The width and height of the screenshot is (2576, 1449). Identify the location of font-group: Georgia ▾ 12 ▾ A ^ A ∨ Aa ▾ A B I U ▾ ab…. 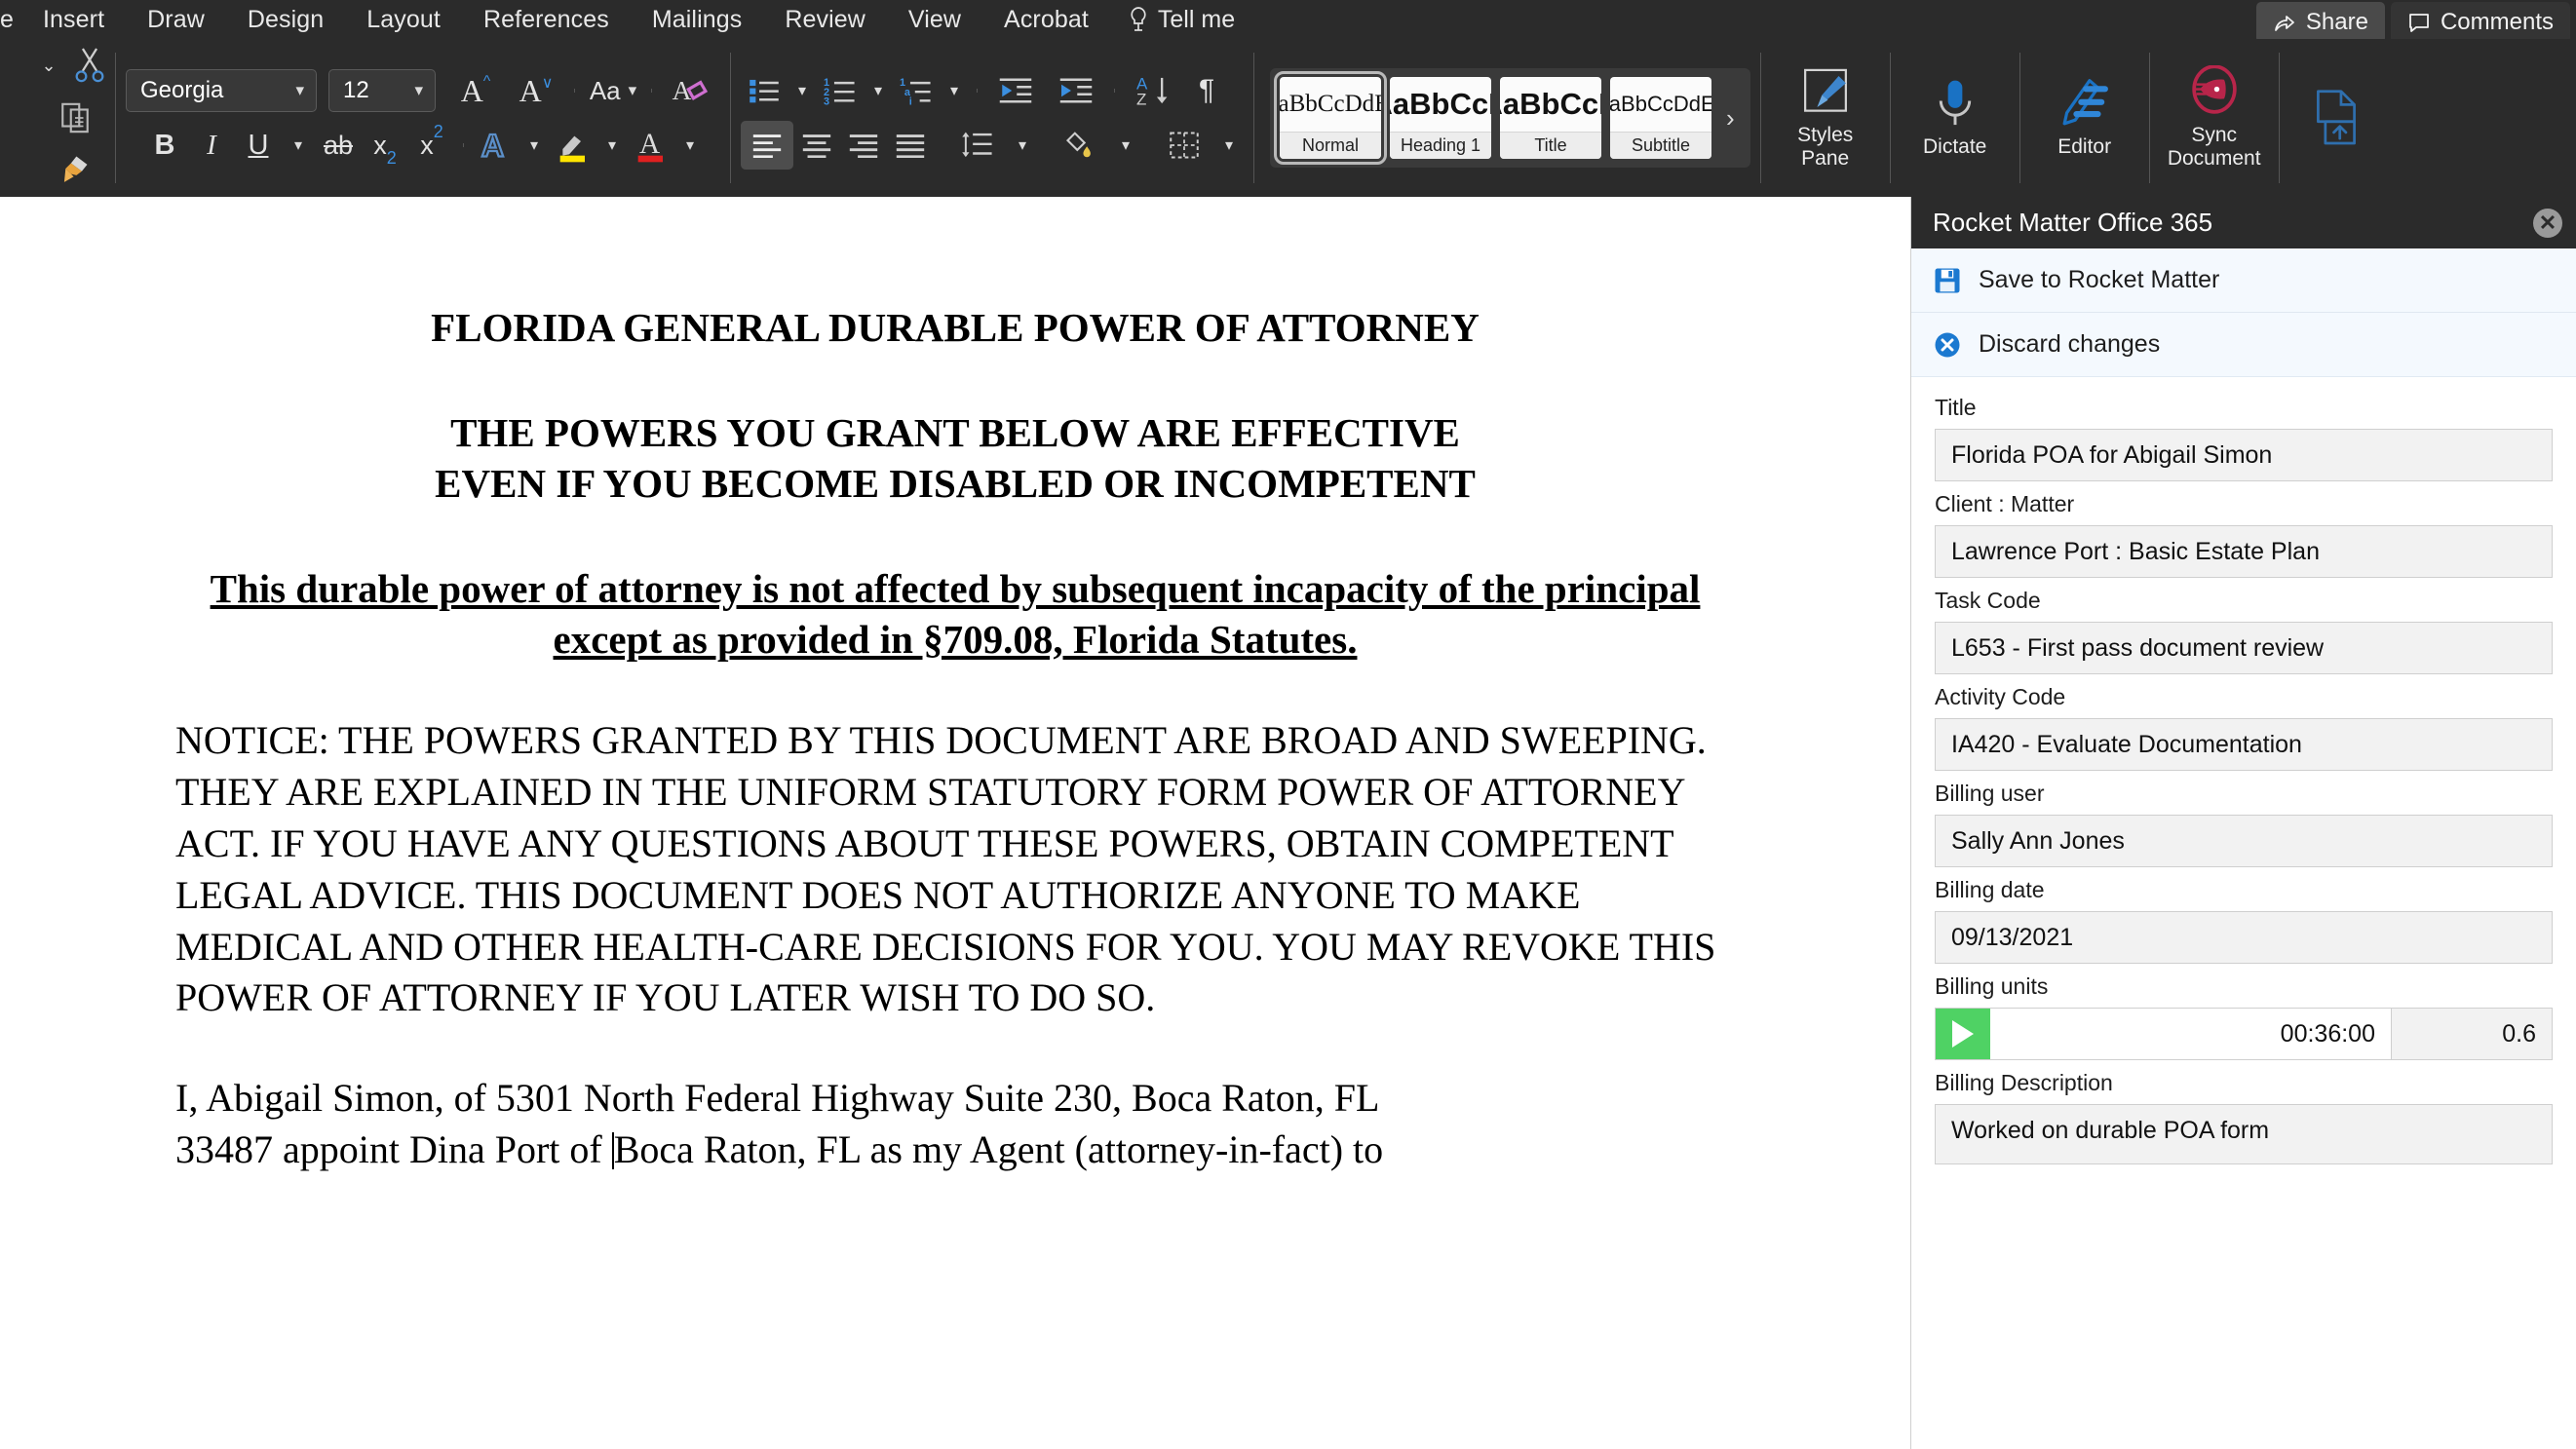
(423, 118).